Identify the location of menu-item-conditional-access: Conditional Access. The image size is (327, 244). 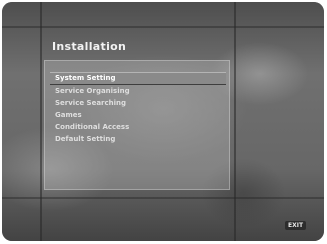
(138, 127).